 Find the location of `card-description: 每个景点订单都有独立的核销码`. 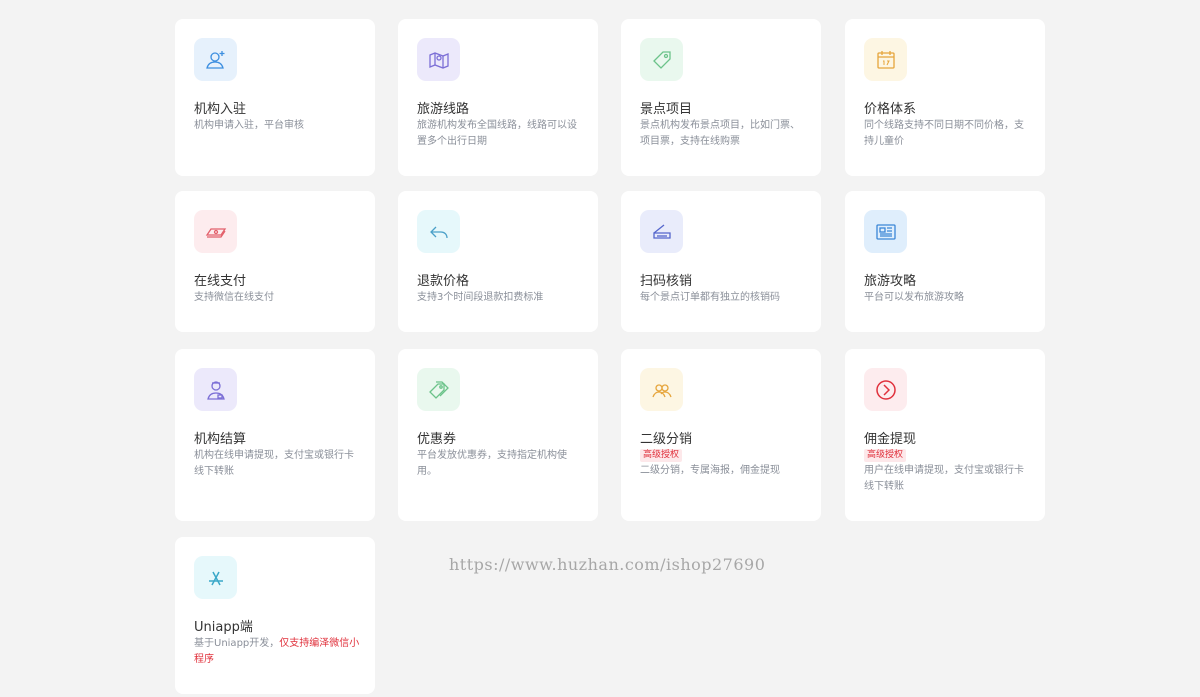

card-description: 每个景点订单都有独立的核销码 is located at coordinates (710, 297).